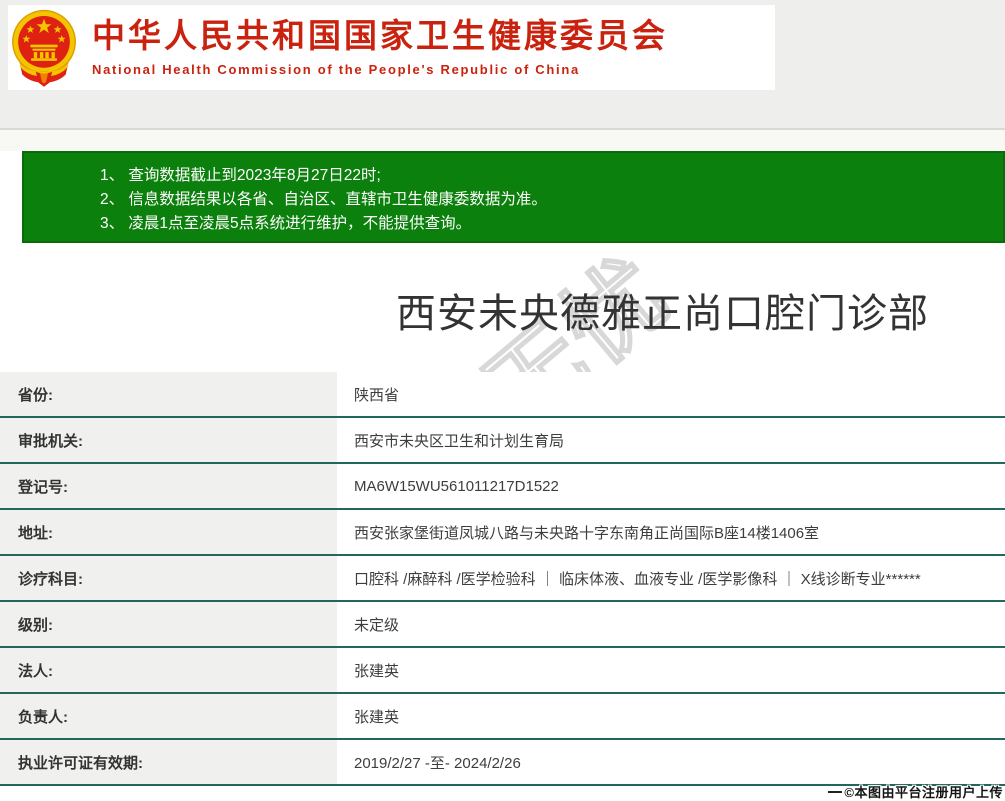 Image resolution: width=1005 pixels, height=801 pixels. Describe the element at coordinates (168, 624) in the screenshot. I see `field-label: 级别:` at that location.